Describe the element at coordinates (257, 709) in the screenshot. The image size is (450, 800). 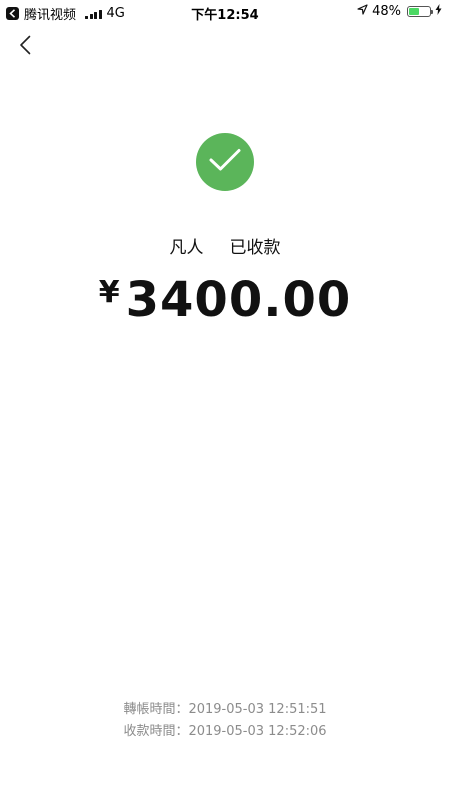
I see `transfer-time-value: 2019-05-03 12:51:51` at that location.